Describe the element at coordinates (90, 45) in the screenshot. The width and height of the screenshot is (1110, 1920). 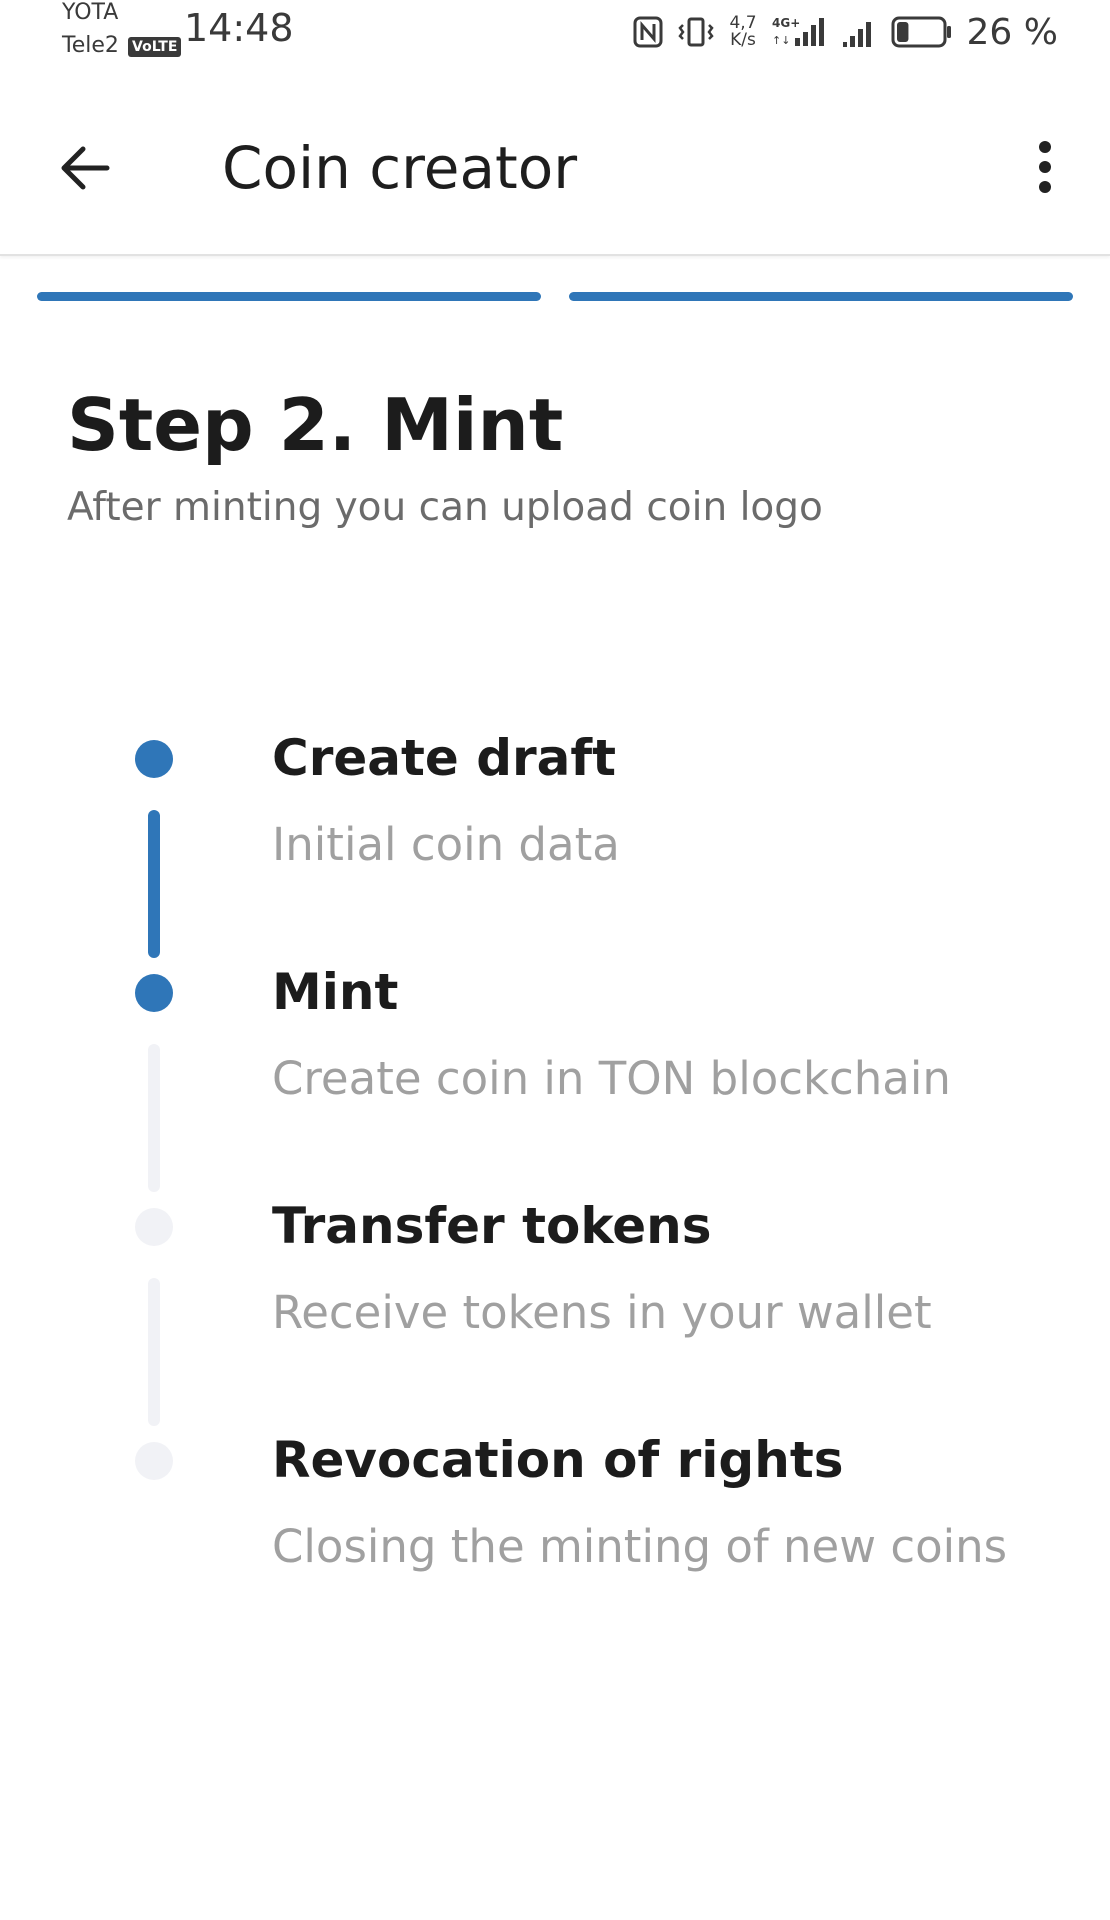
I see `carrier-name-secondary: Tele2` at that location.